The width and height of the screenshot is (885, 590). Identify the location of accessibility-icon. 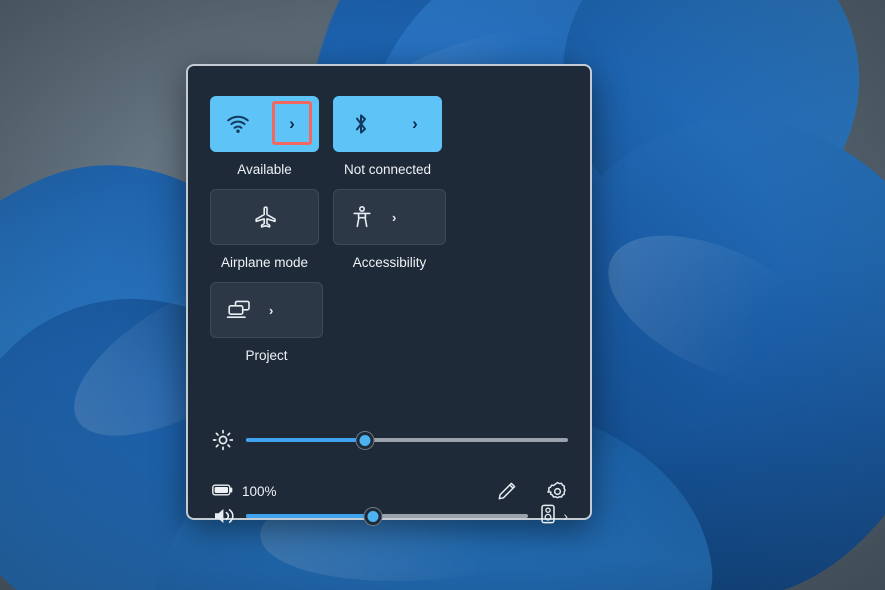
(362, 217).